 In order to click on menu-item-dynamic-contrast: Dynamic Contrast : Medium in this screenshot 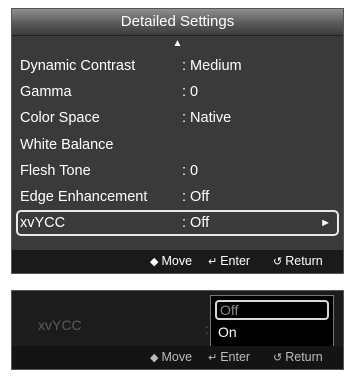, I will do `click(177, 66)`.